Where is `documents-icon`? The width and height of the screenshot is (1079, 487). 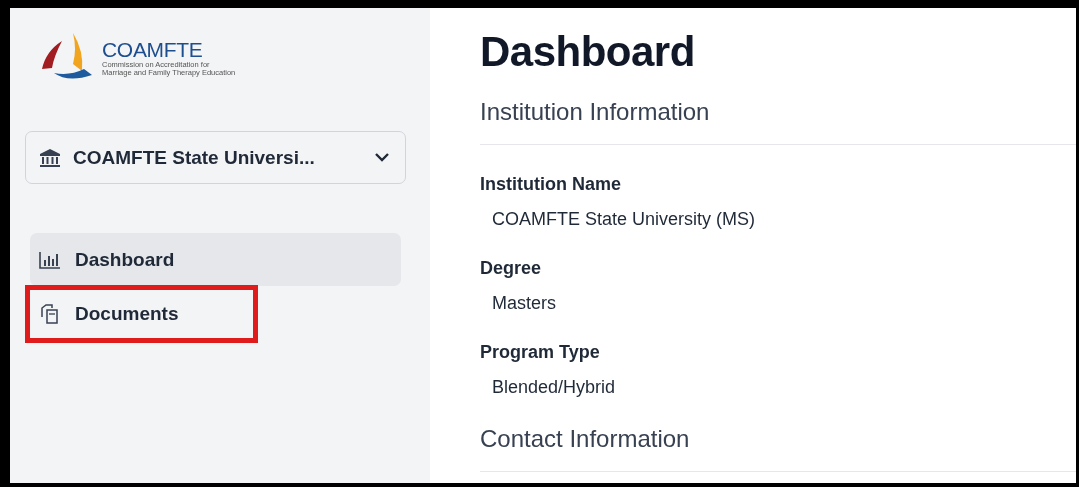
documents-icon is located at coordinates (50, 314).